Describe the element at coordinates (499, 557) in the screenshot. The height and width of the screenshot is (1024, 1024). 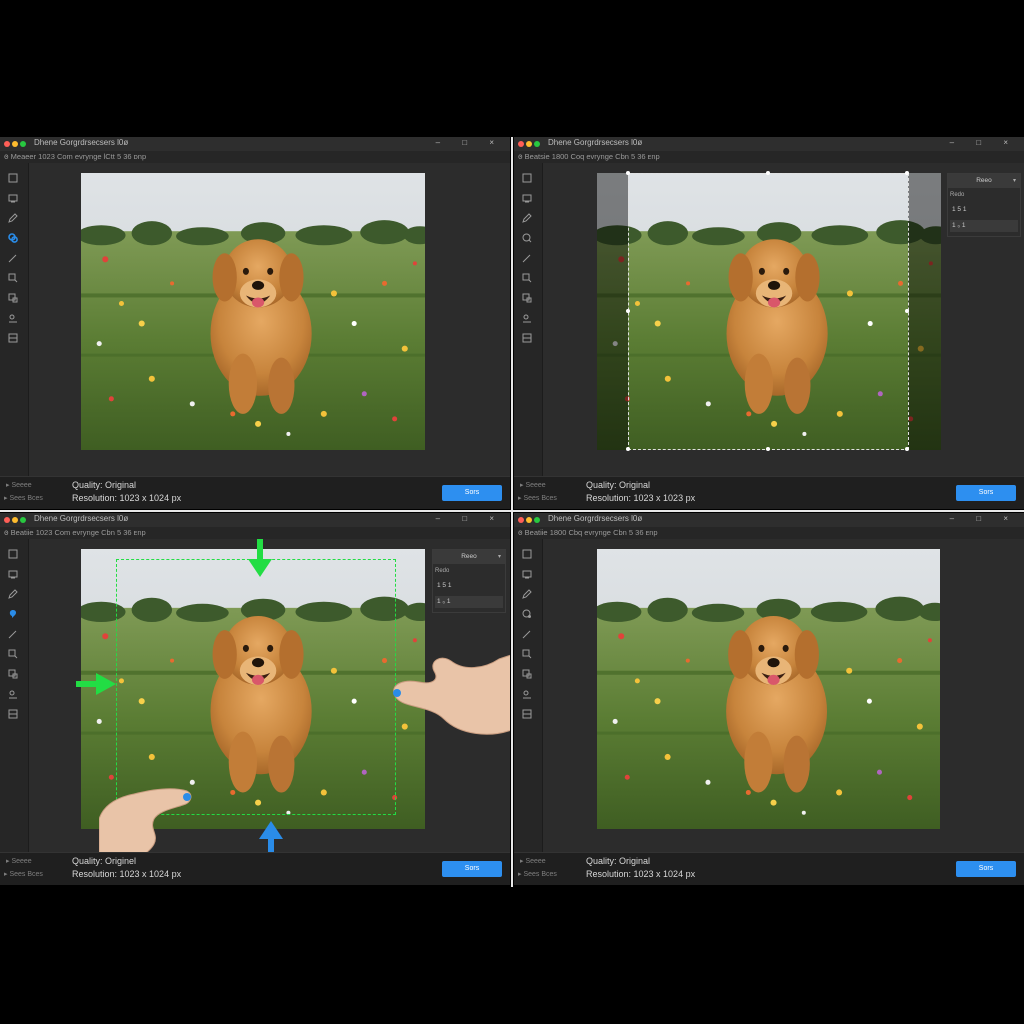
I see `chevron-down-icon: ▾` at that location.